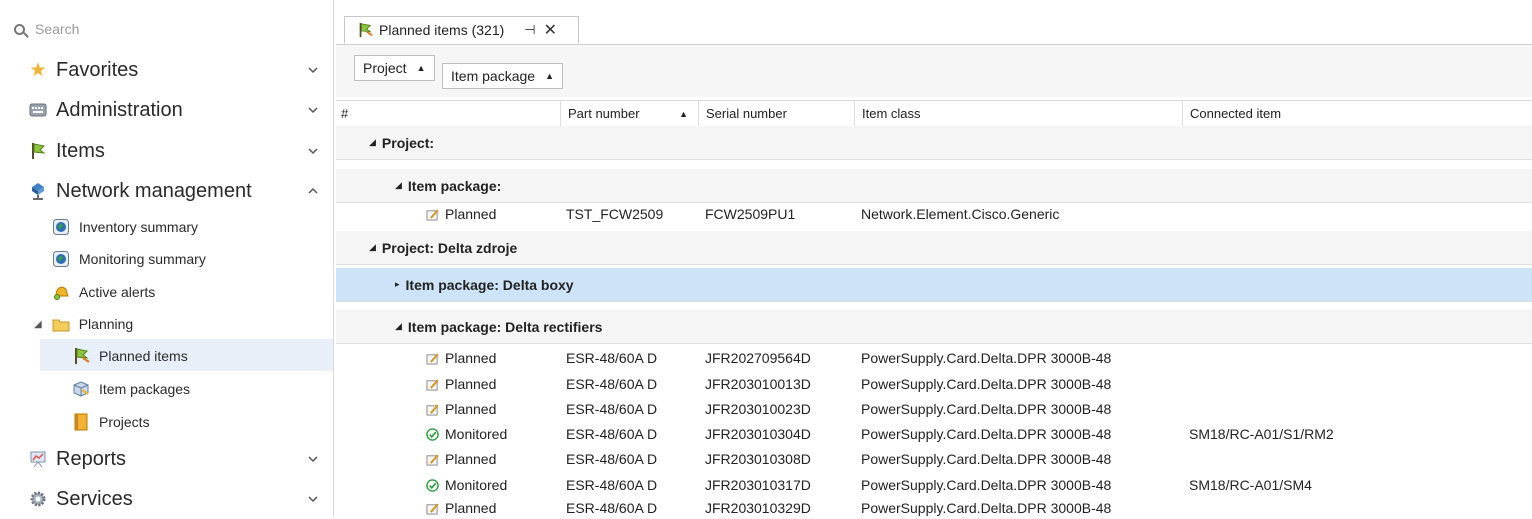 Image resolution: width=1532 pixels, height=519 pixels. I want to click on column-header-item-class: Item class, so click(1018, 113).